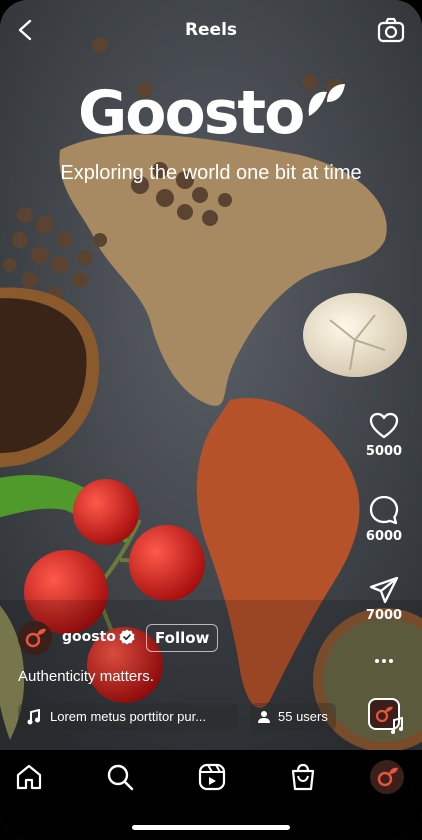  What do you see at coordinates (303, 716) in the screenshot?
I see `users-count: 55 users` at bounding box center [303, 716].